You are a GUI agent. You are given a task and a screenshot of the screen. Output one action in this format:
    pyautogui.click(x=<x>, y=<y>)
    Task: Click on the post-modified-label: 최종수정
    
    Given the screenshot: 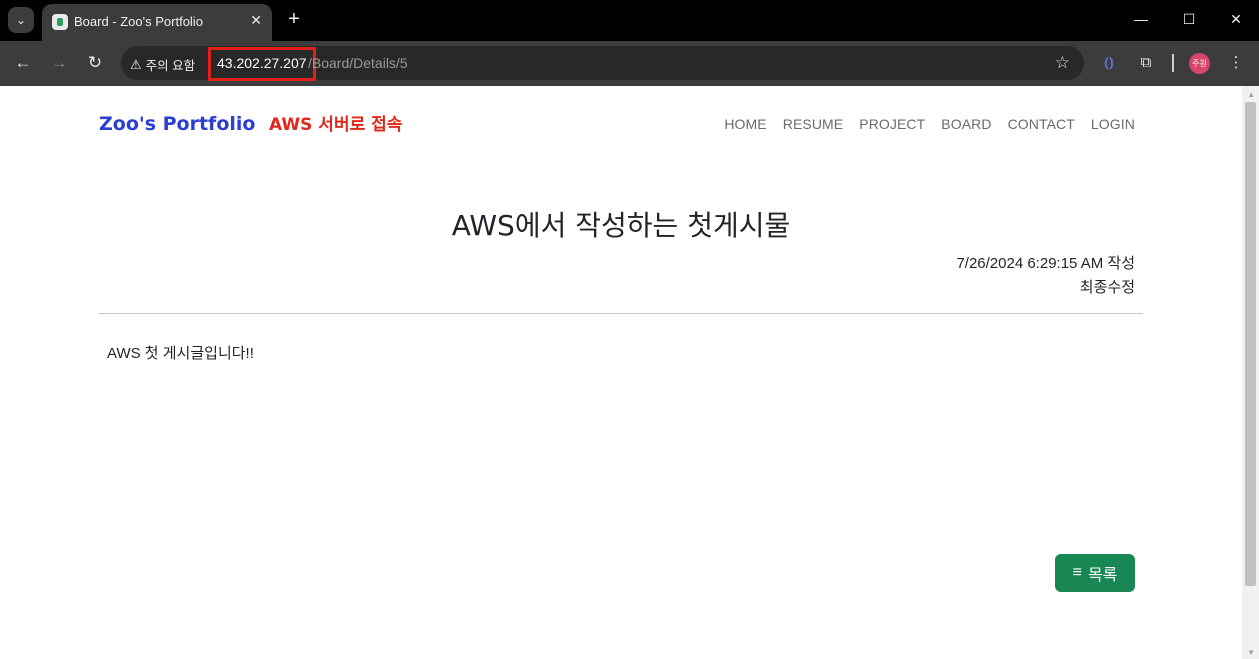 What is the action you would take?
    pyautogui.click(x=1107, y=287)
    